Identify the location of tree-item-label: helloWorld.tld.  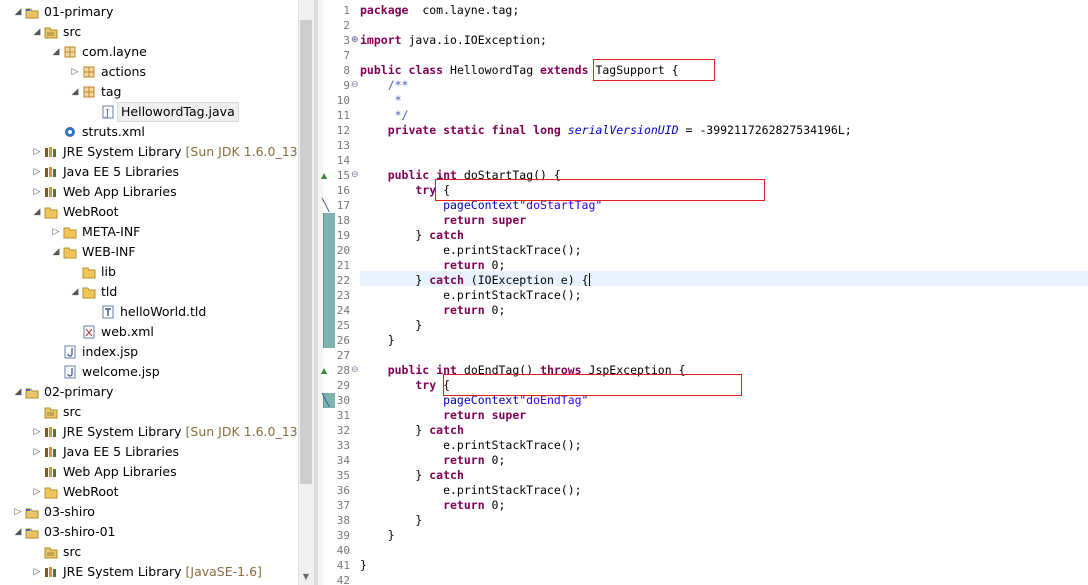
(163, 311).